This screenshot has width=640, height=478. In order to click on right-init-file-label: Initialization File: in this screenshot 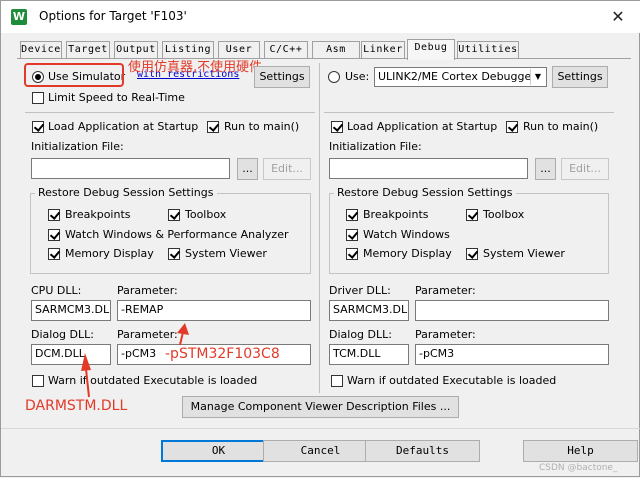, I will do `click(375, 146)`.